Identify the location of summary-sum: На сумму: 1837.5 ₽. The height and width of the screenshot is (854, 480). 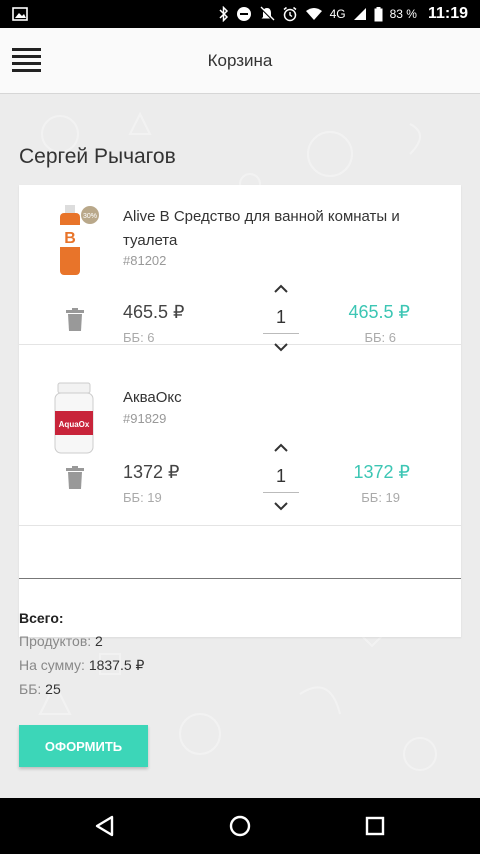
(81, 665).